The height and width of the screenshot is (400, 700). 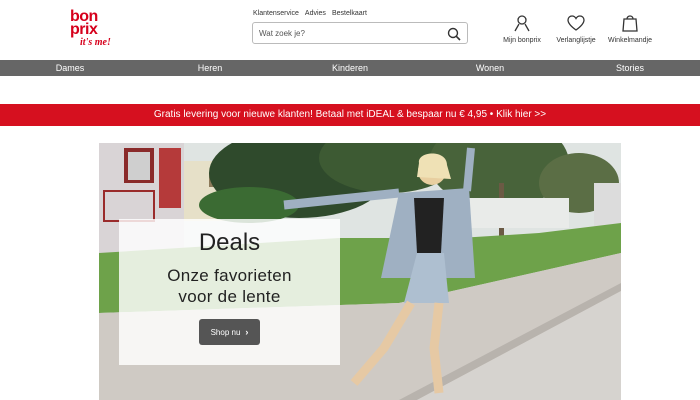 I want to click on hero-subtitle-line-1: Onze favorieten, so click(x=229, y=275).